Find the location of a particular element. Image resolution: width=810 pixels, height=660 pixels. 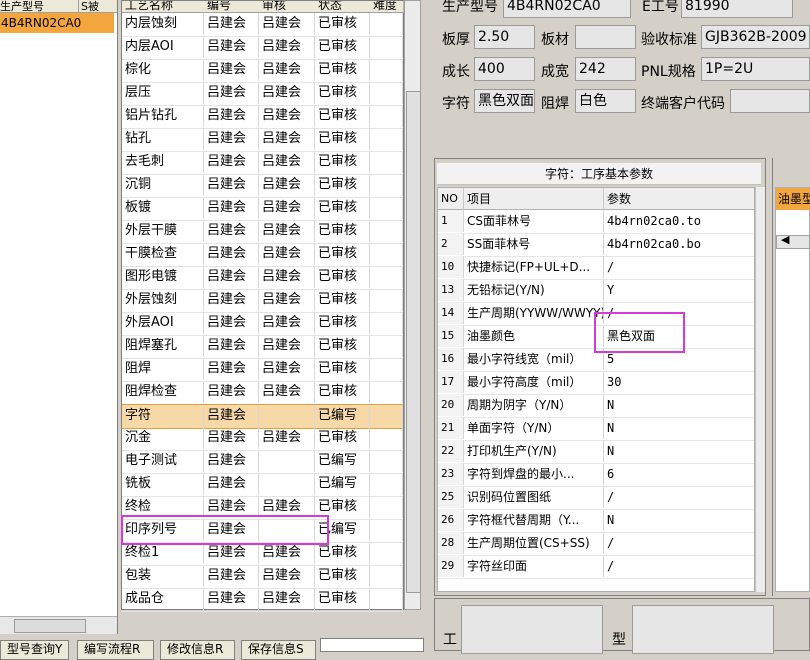

param-row: 10 快捷标记(FP+UL+D... / is located at coordinates (596, 268).